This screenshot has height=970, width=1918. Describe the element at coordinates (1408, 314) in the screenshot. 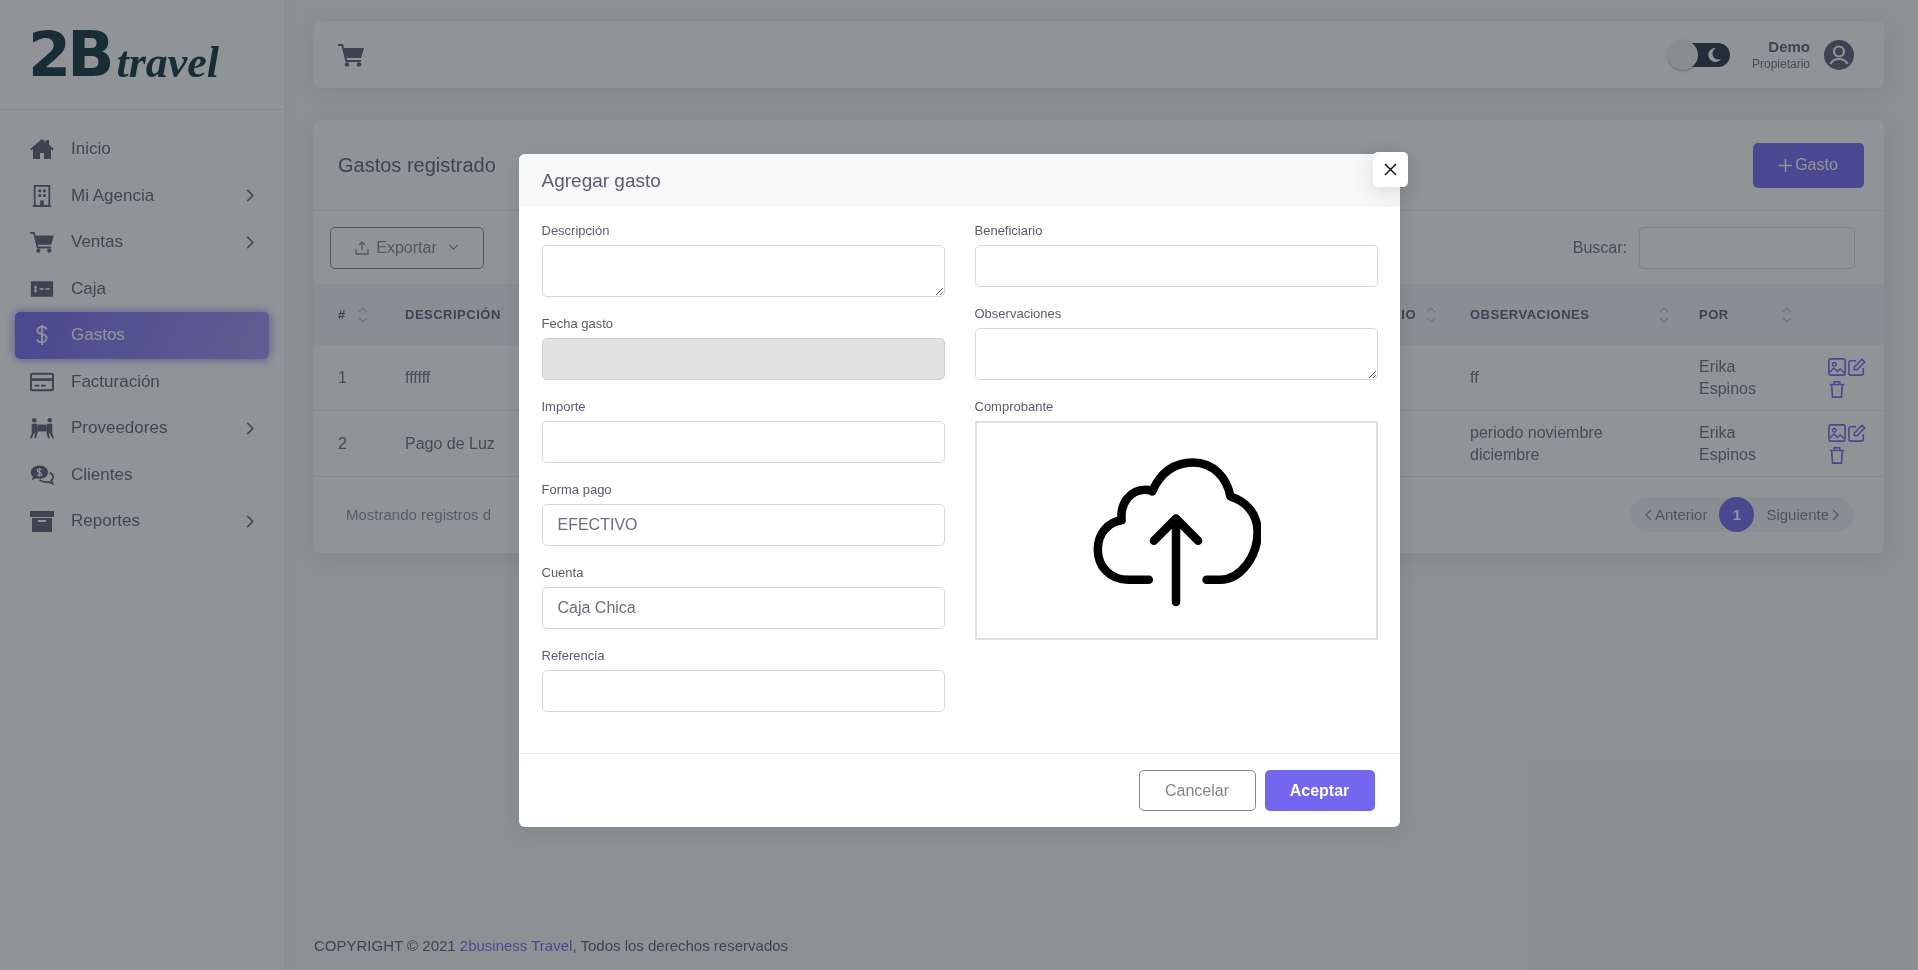

I see `column-header: IO` at that location.